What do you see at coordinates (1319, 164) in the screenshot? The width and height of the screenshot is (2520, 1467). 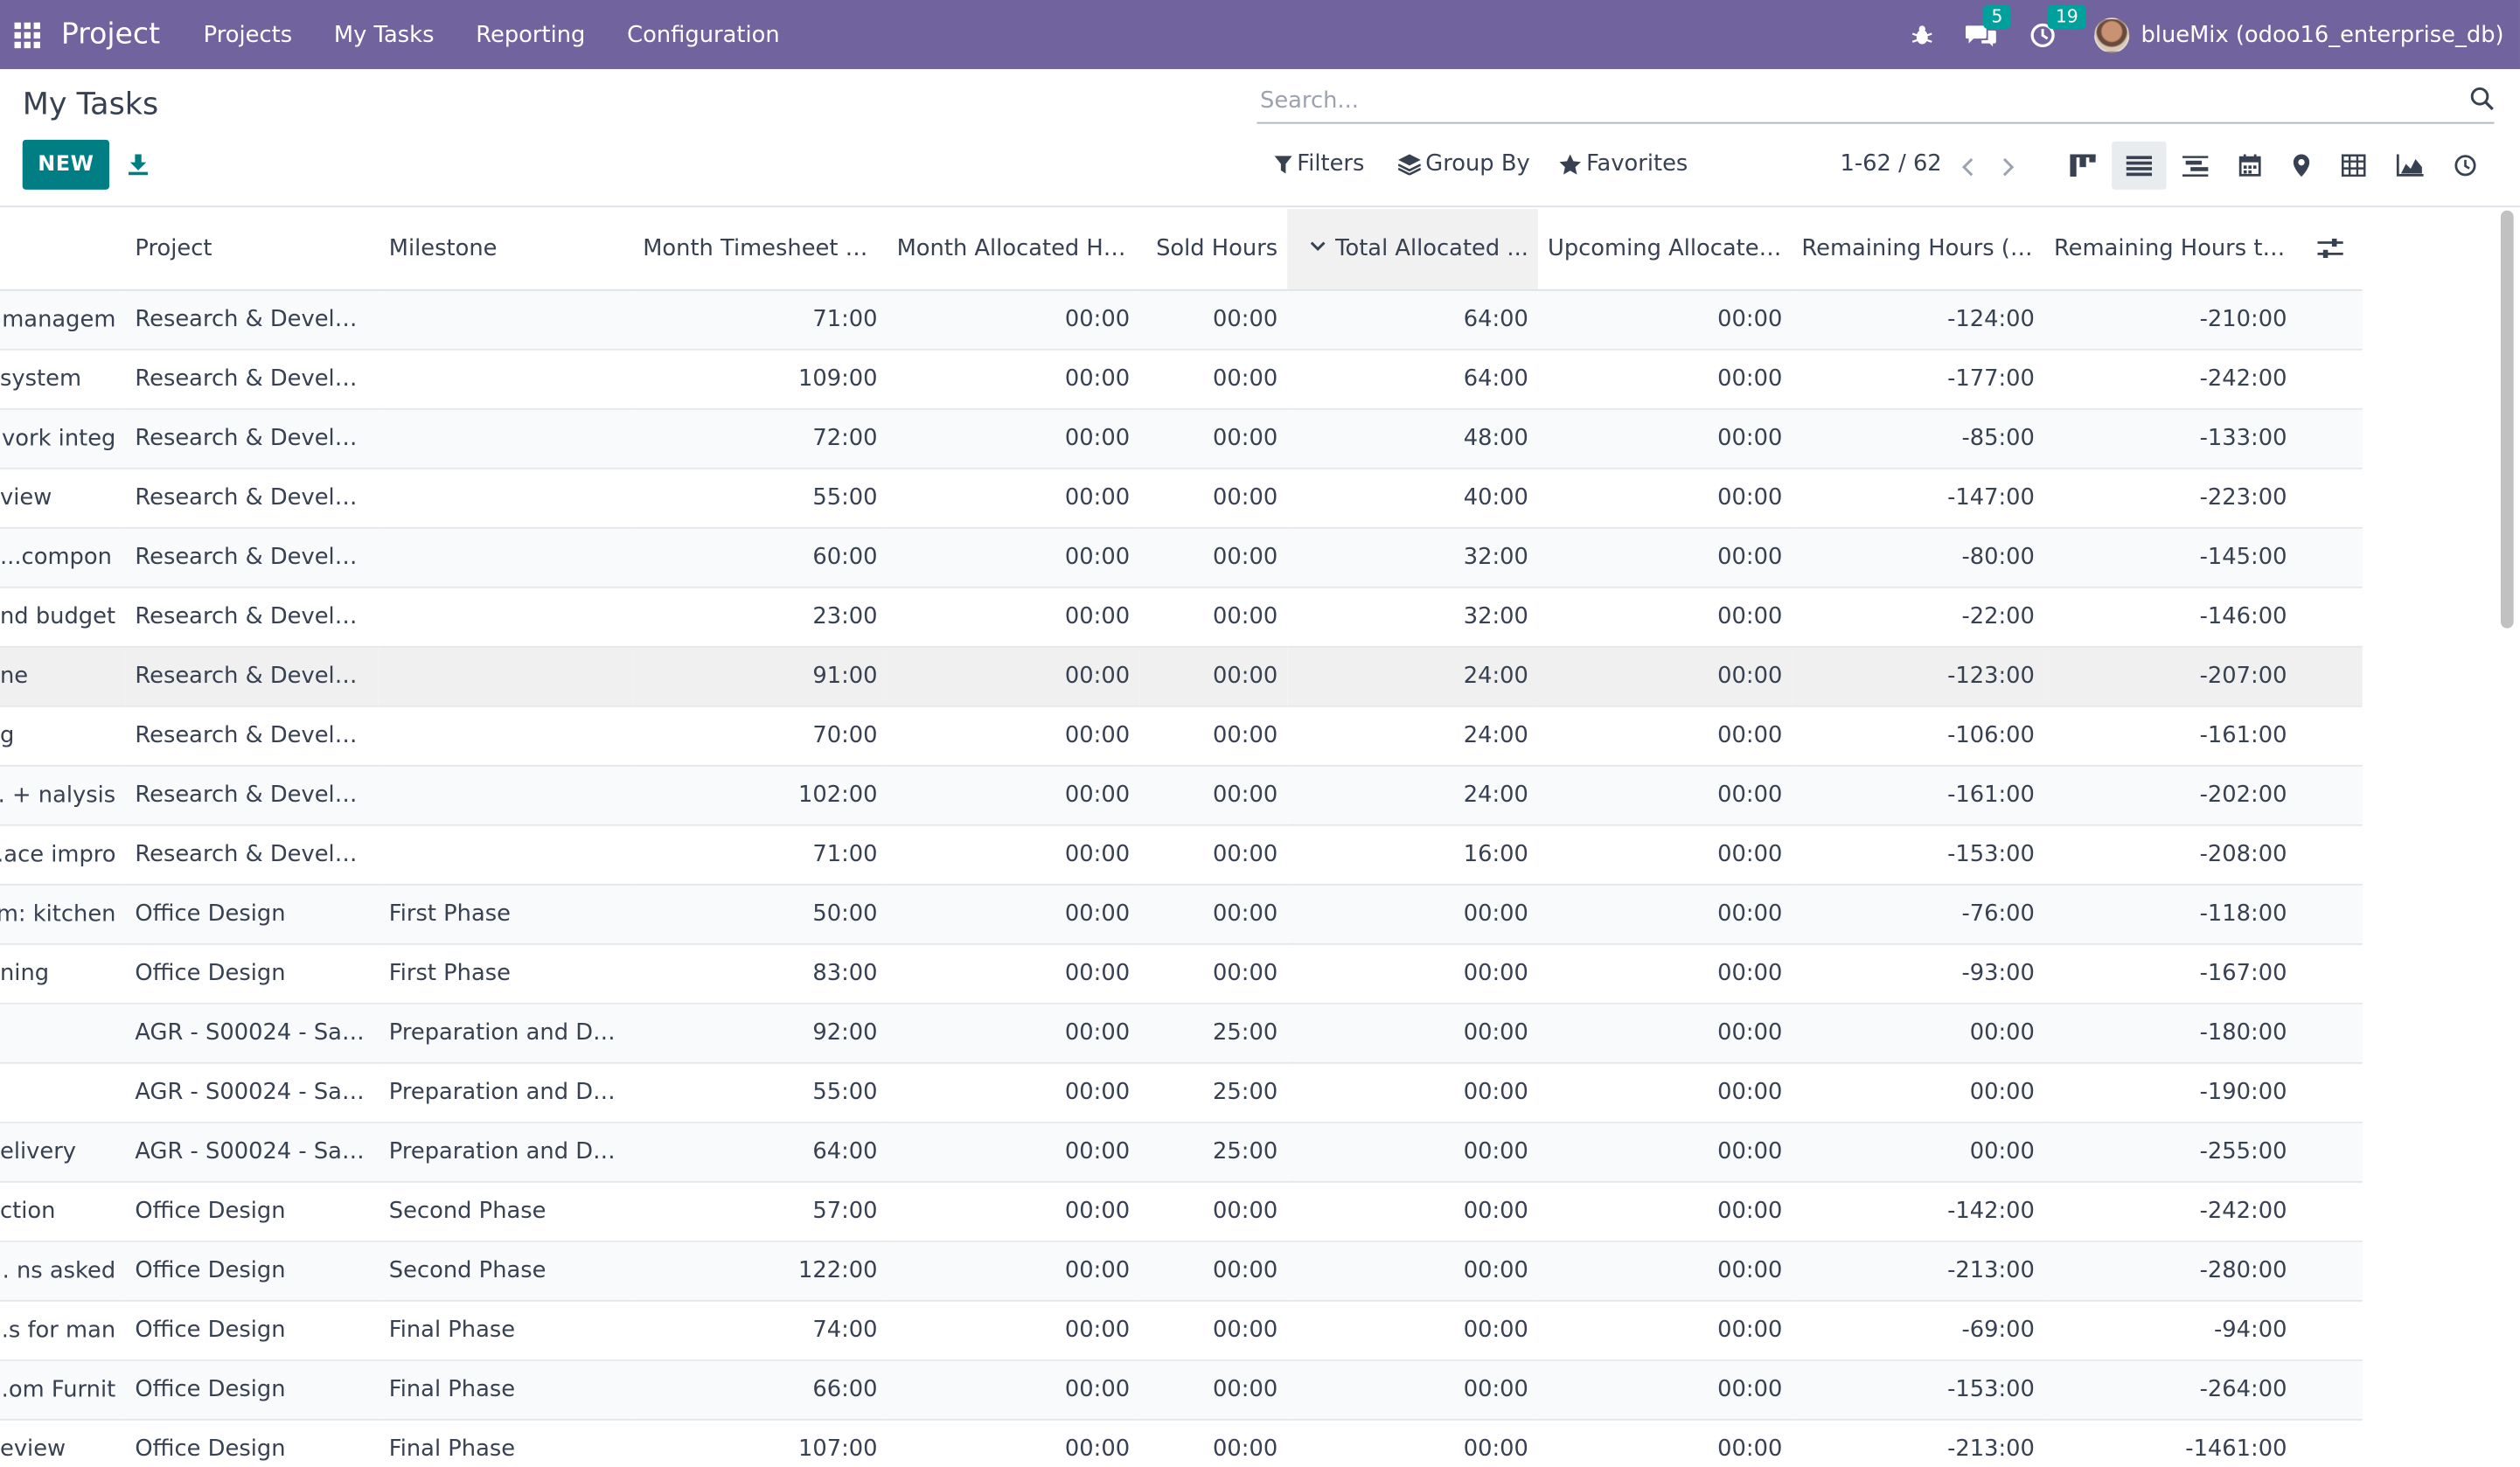 I see `filters-button: Filters` at bounding box center [1319, 164].